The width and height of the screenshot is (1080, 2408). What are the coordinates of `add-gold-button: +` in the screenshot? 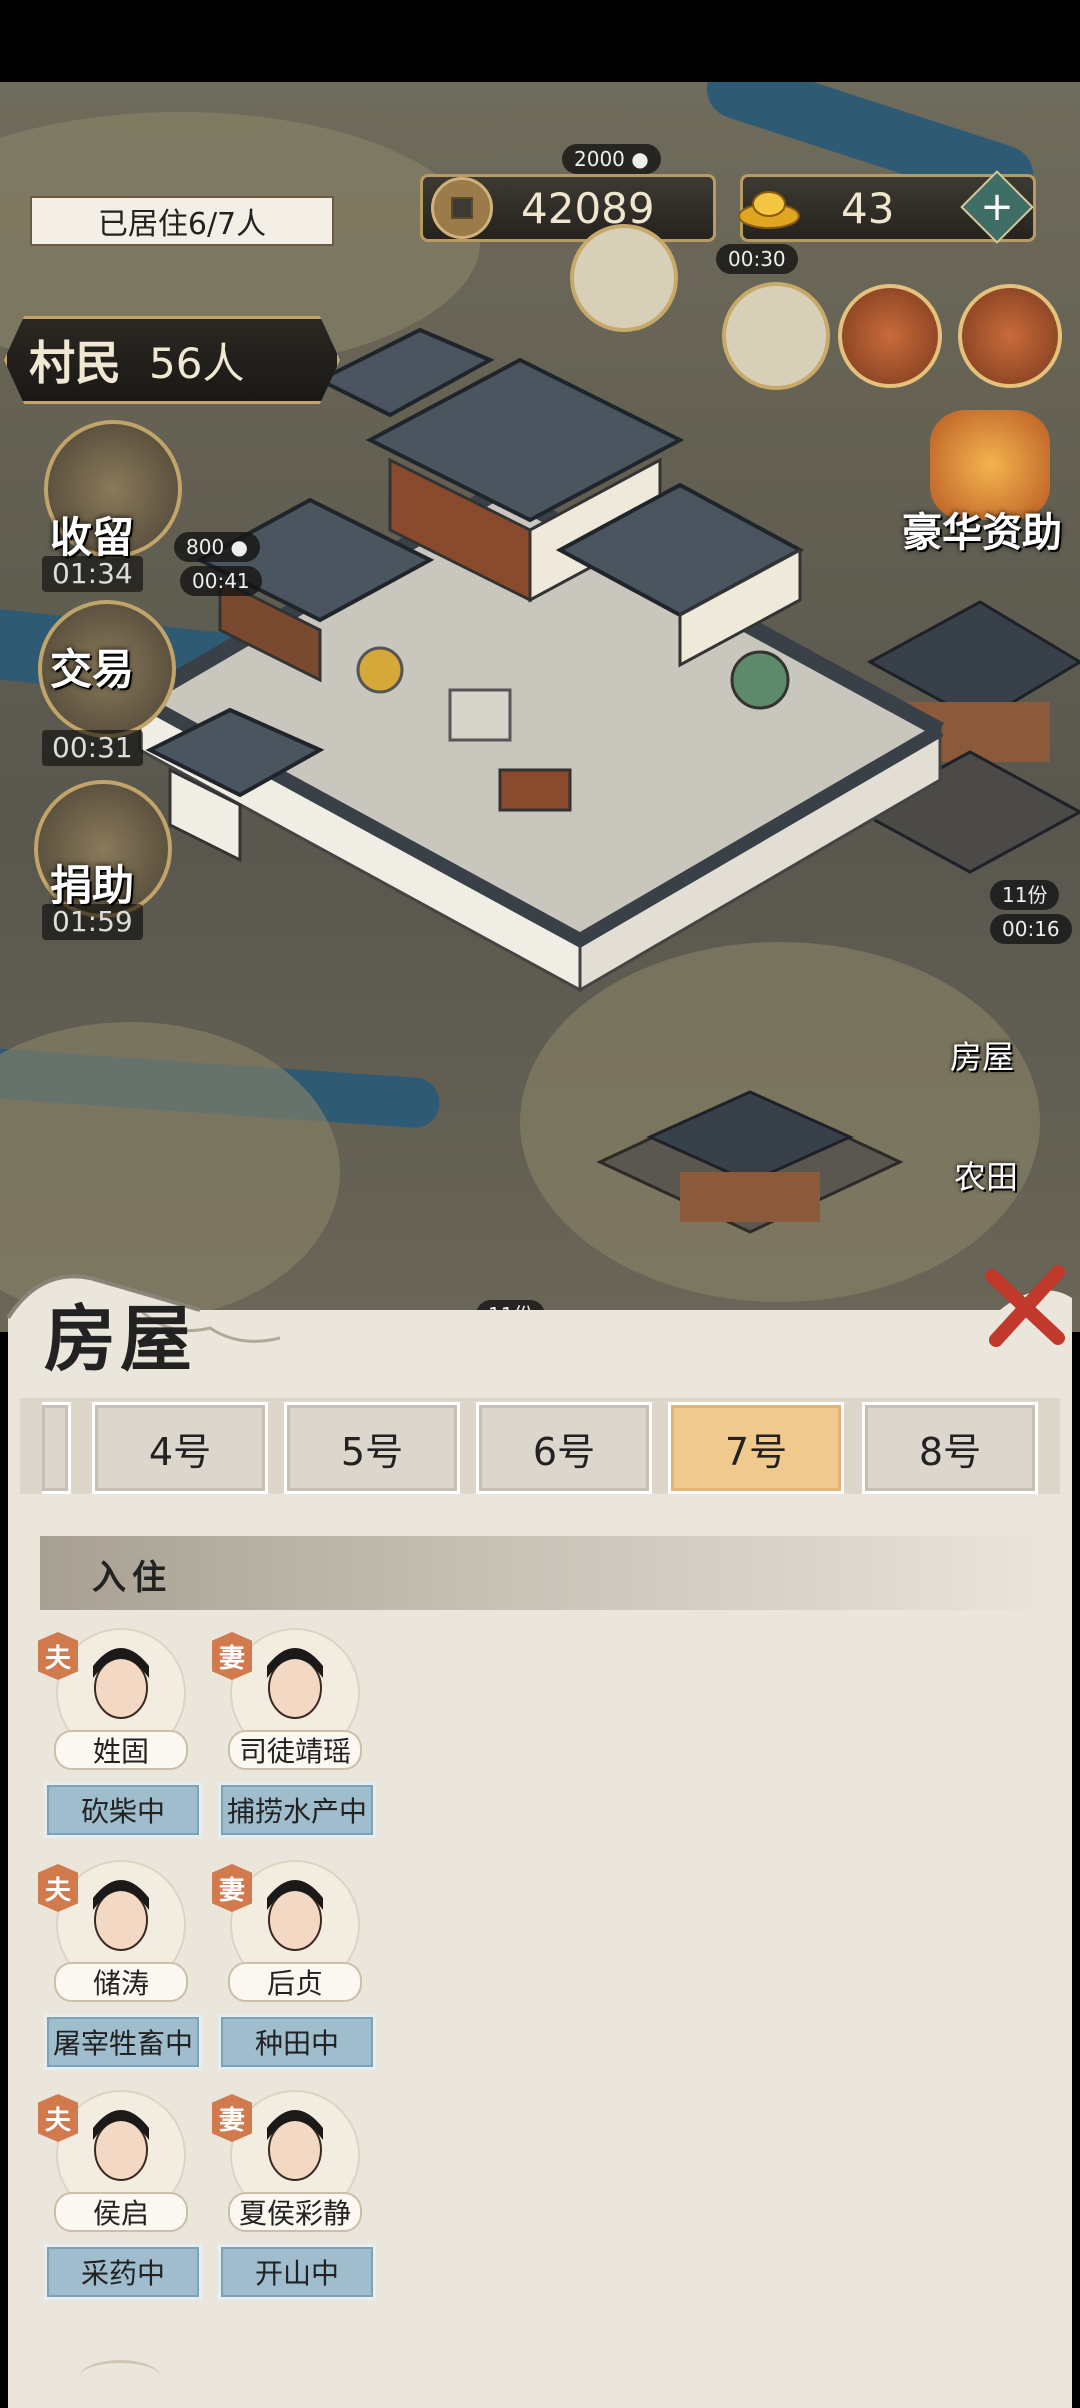 It's located at (997, 207).